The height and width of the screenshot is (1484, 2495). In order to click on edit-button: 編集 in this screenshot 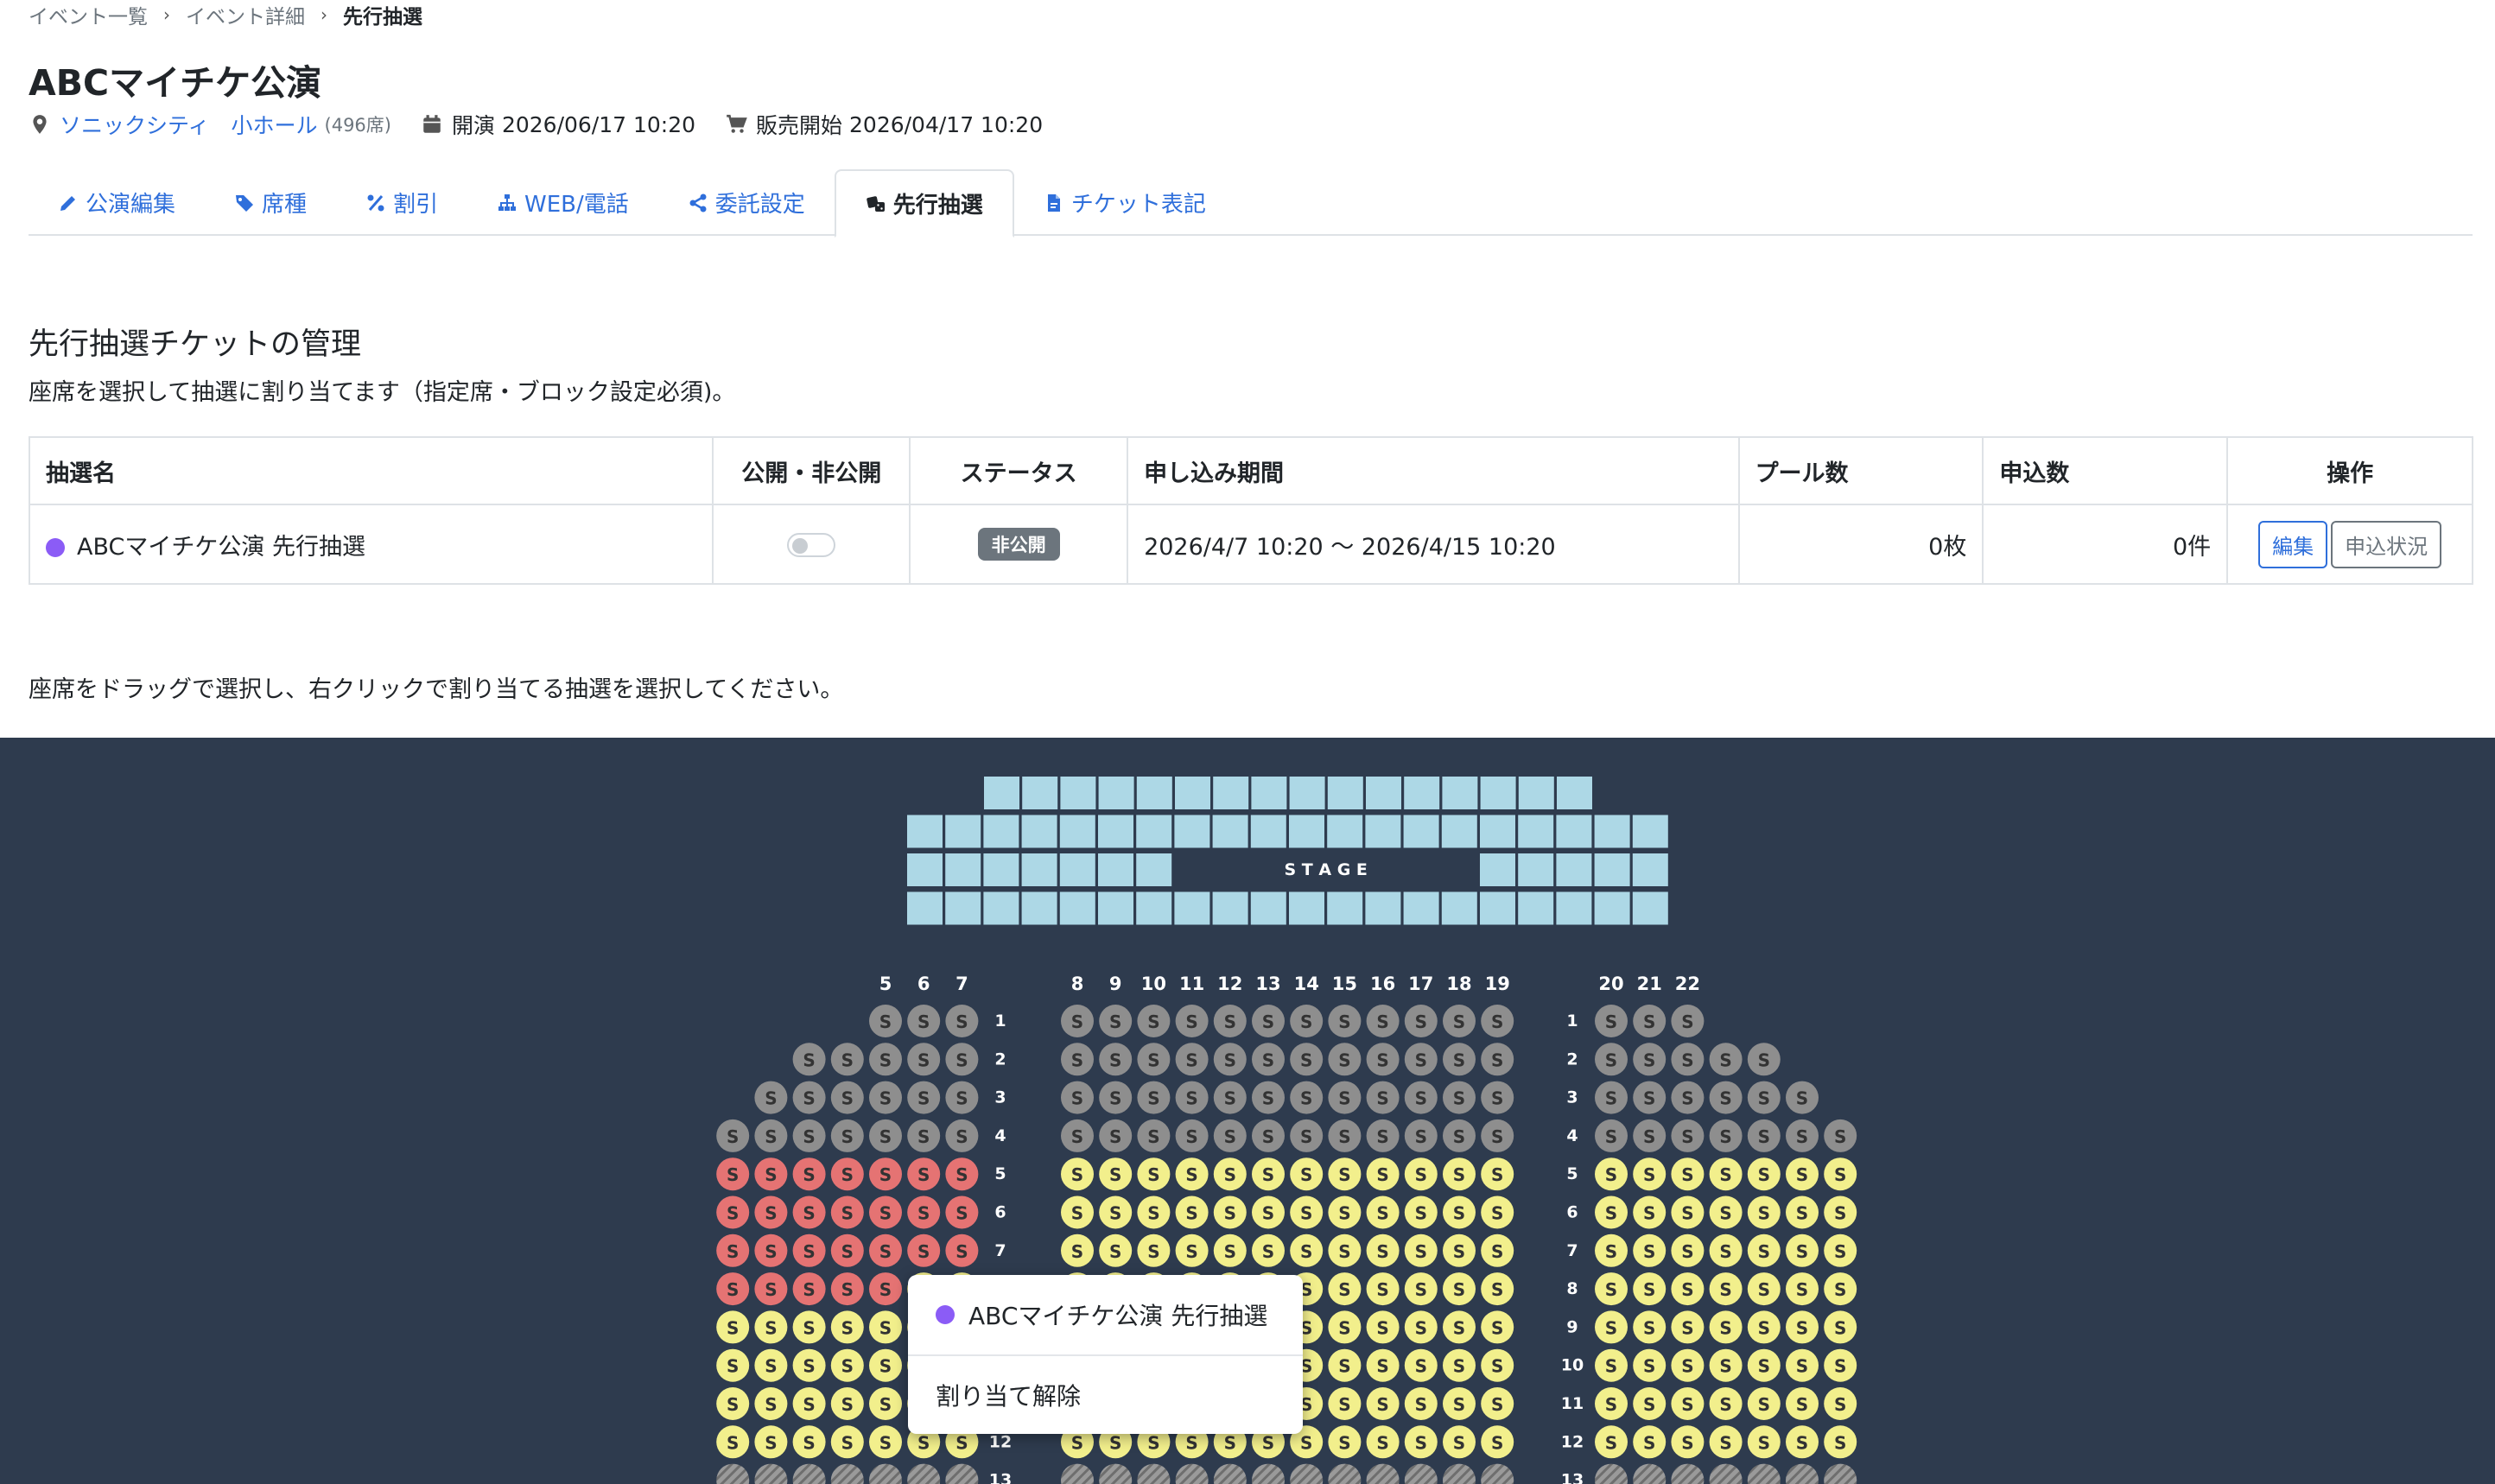, I will do `click(2293, 544)`.